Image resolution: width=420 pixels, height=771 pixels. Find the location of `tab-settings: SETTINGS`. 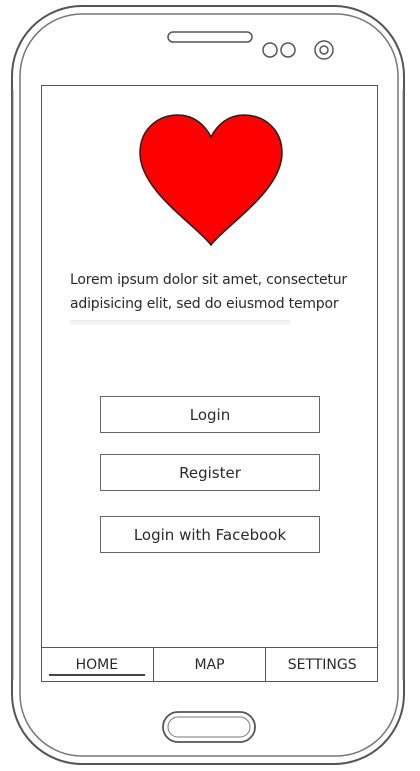

tab-settings: SETTINGS is located at coordinates (321, 664).